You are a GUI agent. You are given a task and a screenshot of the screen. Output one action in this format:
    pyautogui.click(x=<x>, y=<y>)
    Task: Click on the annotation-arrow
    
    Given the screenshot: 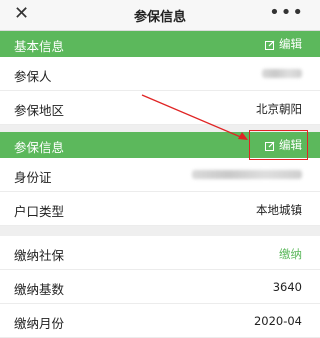 What is the action you would take?
    pyautogui.click(x=194, y=117)
    